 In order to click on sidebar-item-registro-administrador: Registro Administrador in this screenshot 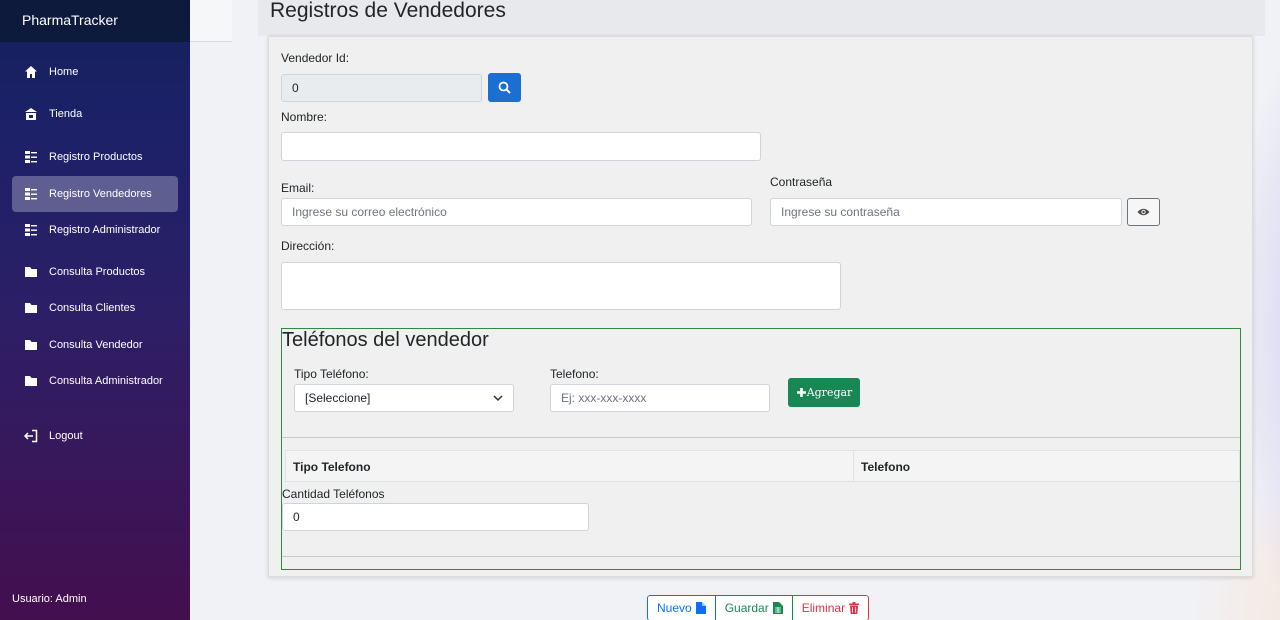, I will do `click(95, 230)`.